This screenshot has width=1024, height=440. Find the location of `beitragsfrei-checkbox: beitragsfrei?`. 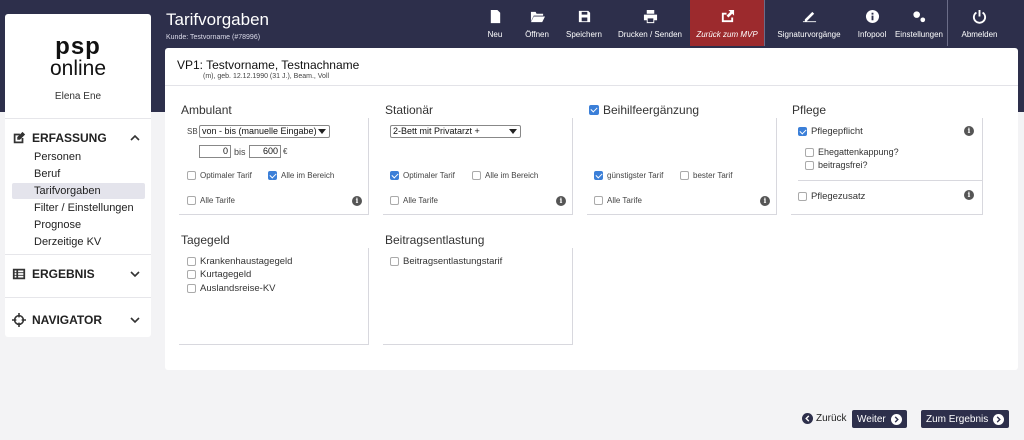

beitragsfrei-checkbox: beitragsfrei? is located at coordinates (836, 165).